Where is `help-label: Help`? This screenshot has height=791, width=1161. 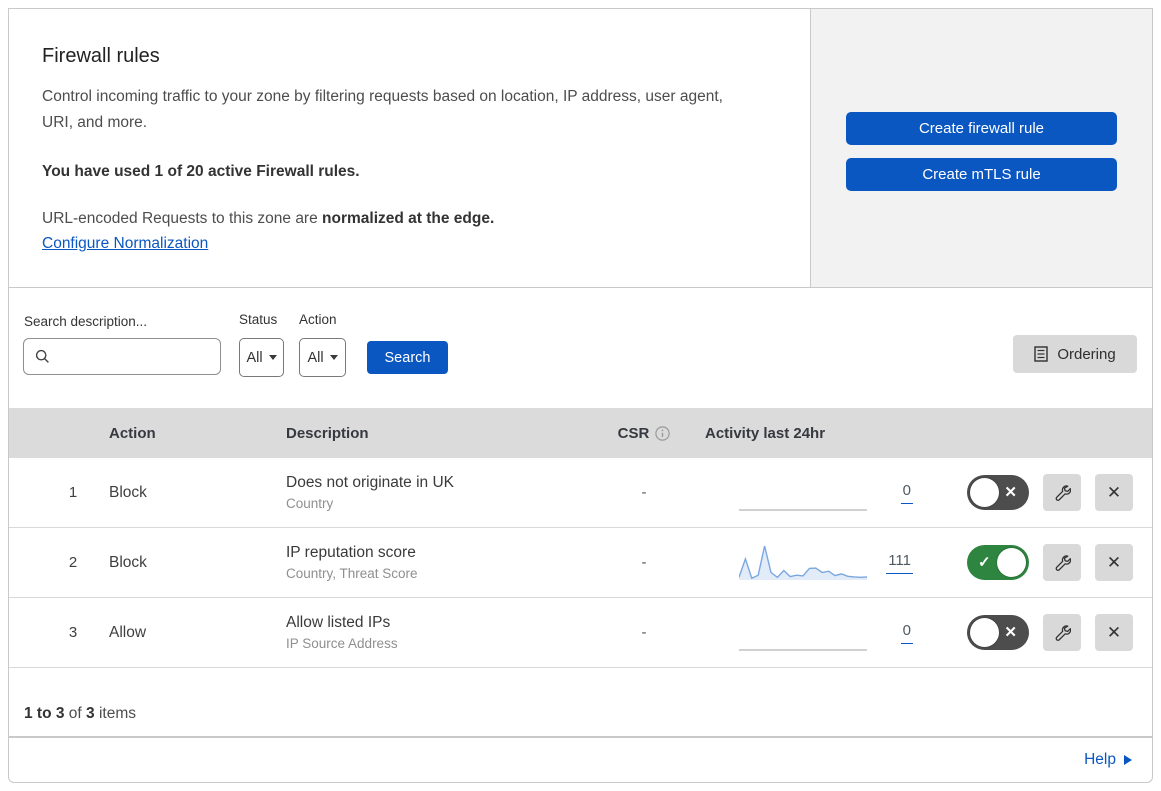 help-label: Help is located at coordinates (1100, 759).